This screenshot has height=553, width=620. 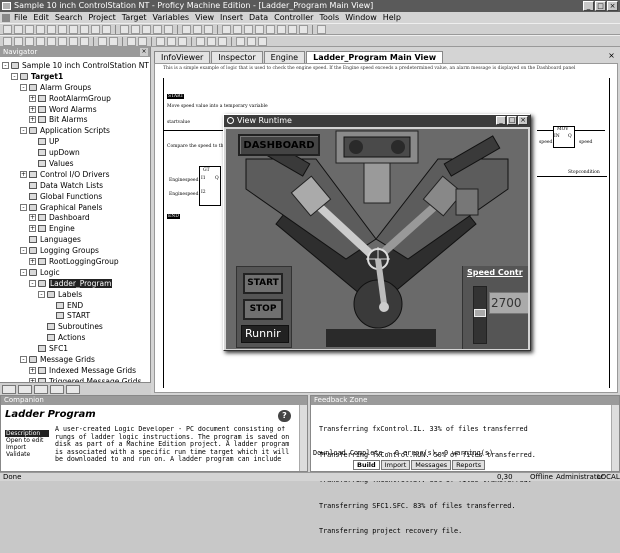 I want to click on compile-icon, so click(x=124, y=29).